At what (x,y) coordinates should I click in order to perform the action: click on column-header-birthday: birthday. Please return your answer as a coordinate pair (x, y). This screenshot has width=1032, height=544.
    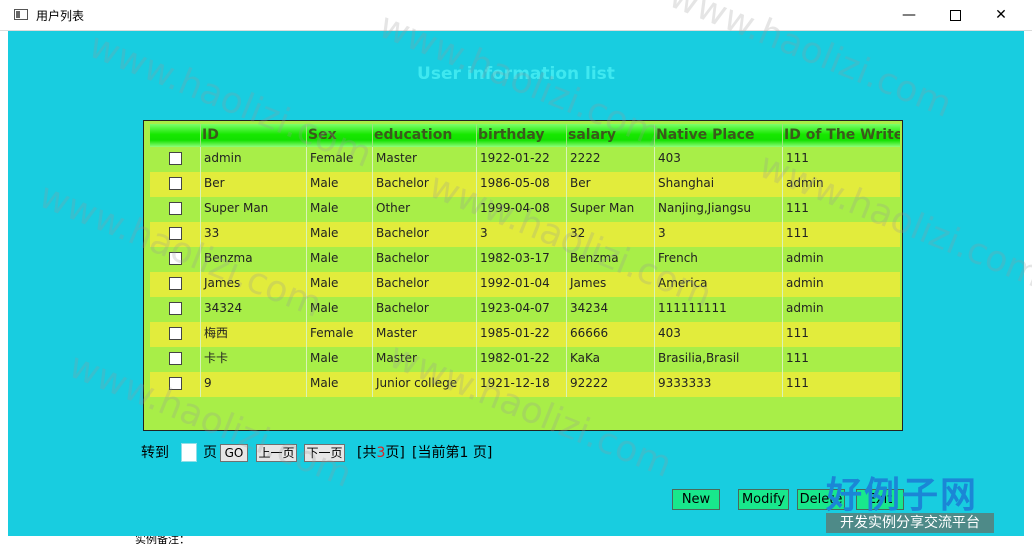
    Looking at the image, I should click on (521, 135).